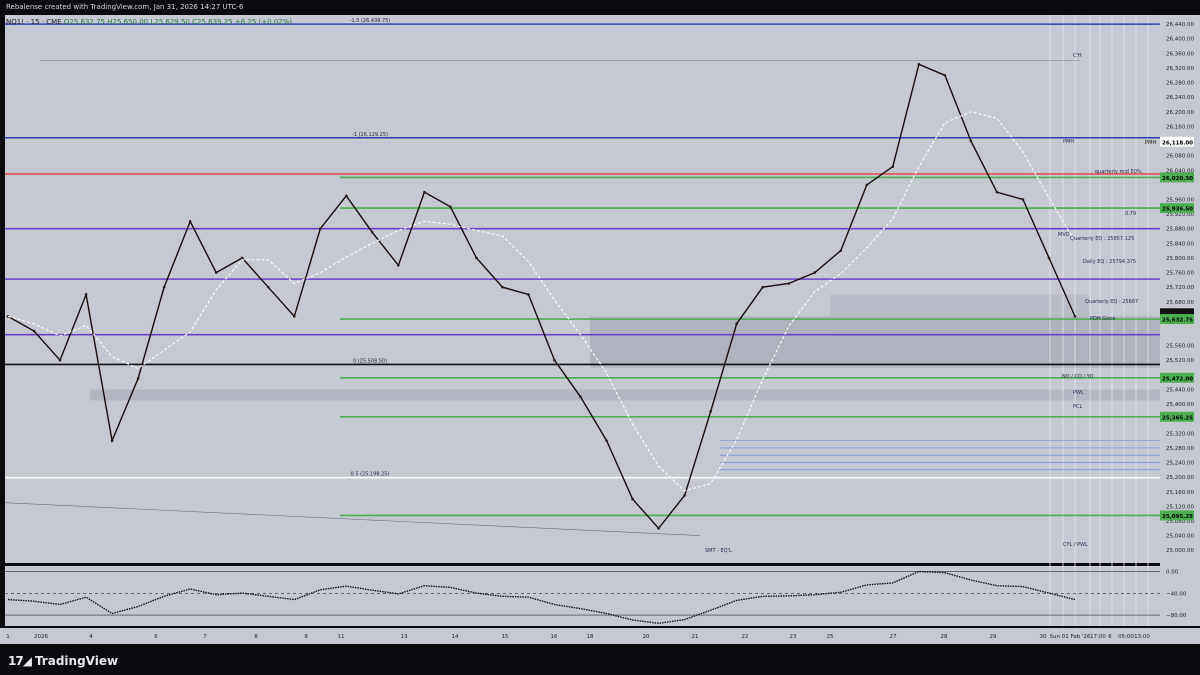 This screenshot has width=1200, height=675. Describe the element at coordinates (1180, 69) in the screenshot. I see `y-tick-label: 26,320.00` at that location.